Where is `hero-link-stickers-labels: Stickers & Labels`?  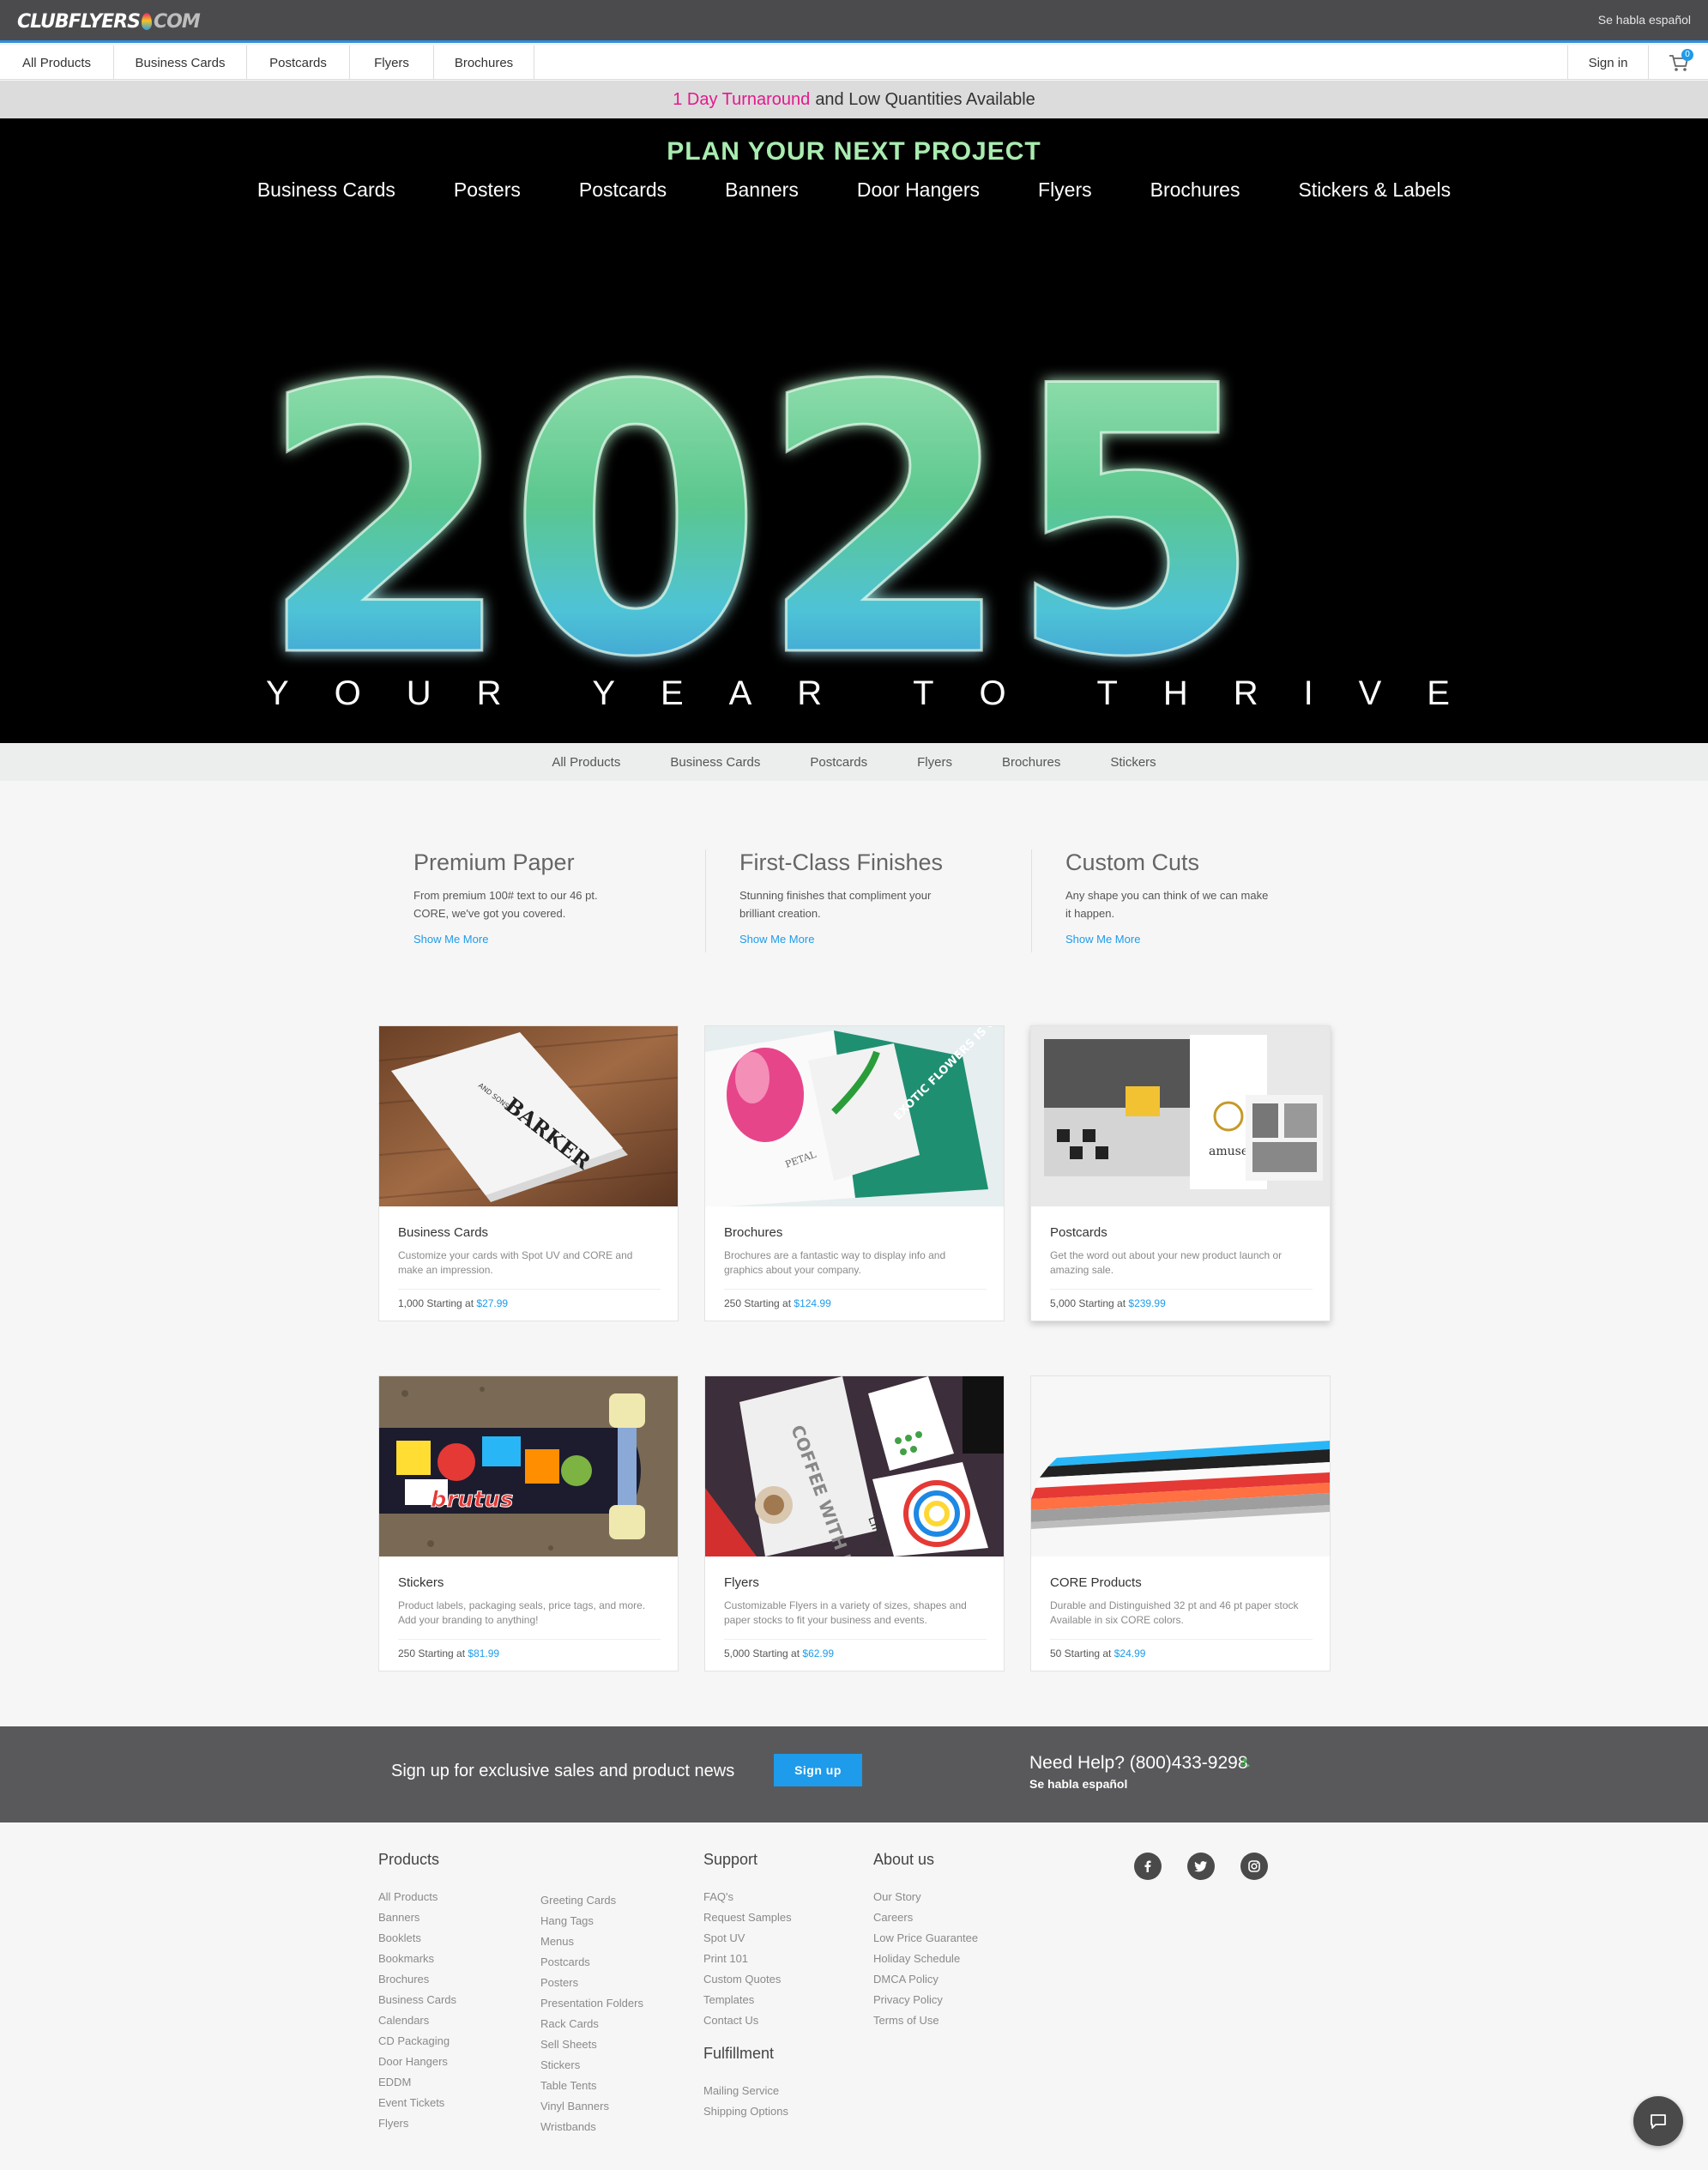
hero-link-stickers-labels: Stickers & Labels is located at coordinates (1374, 190).